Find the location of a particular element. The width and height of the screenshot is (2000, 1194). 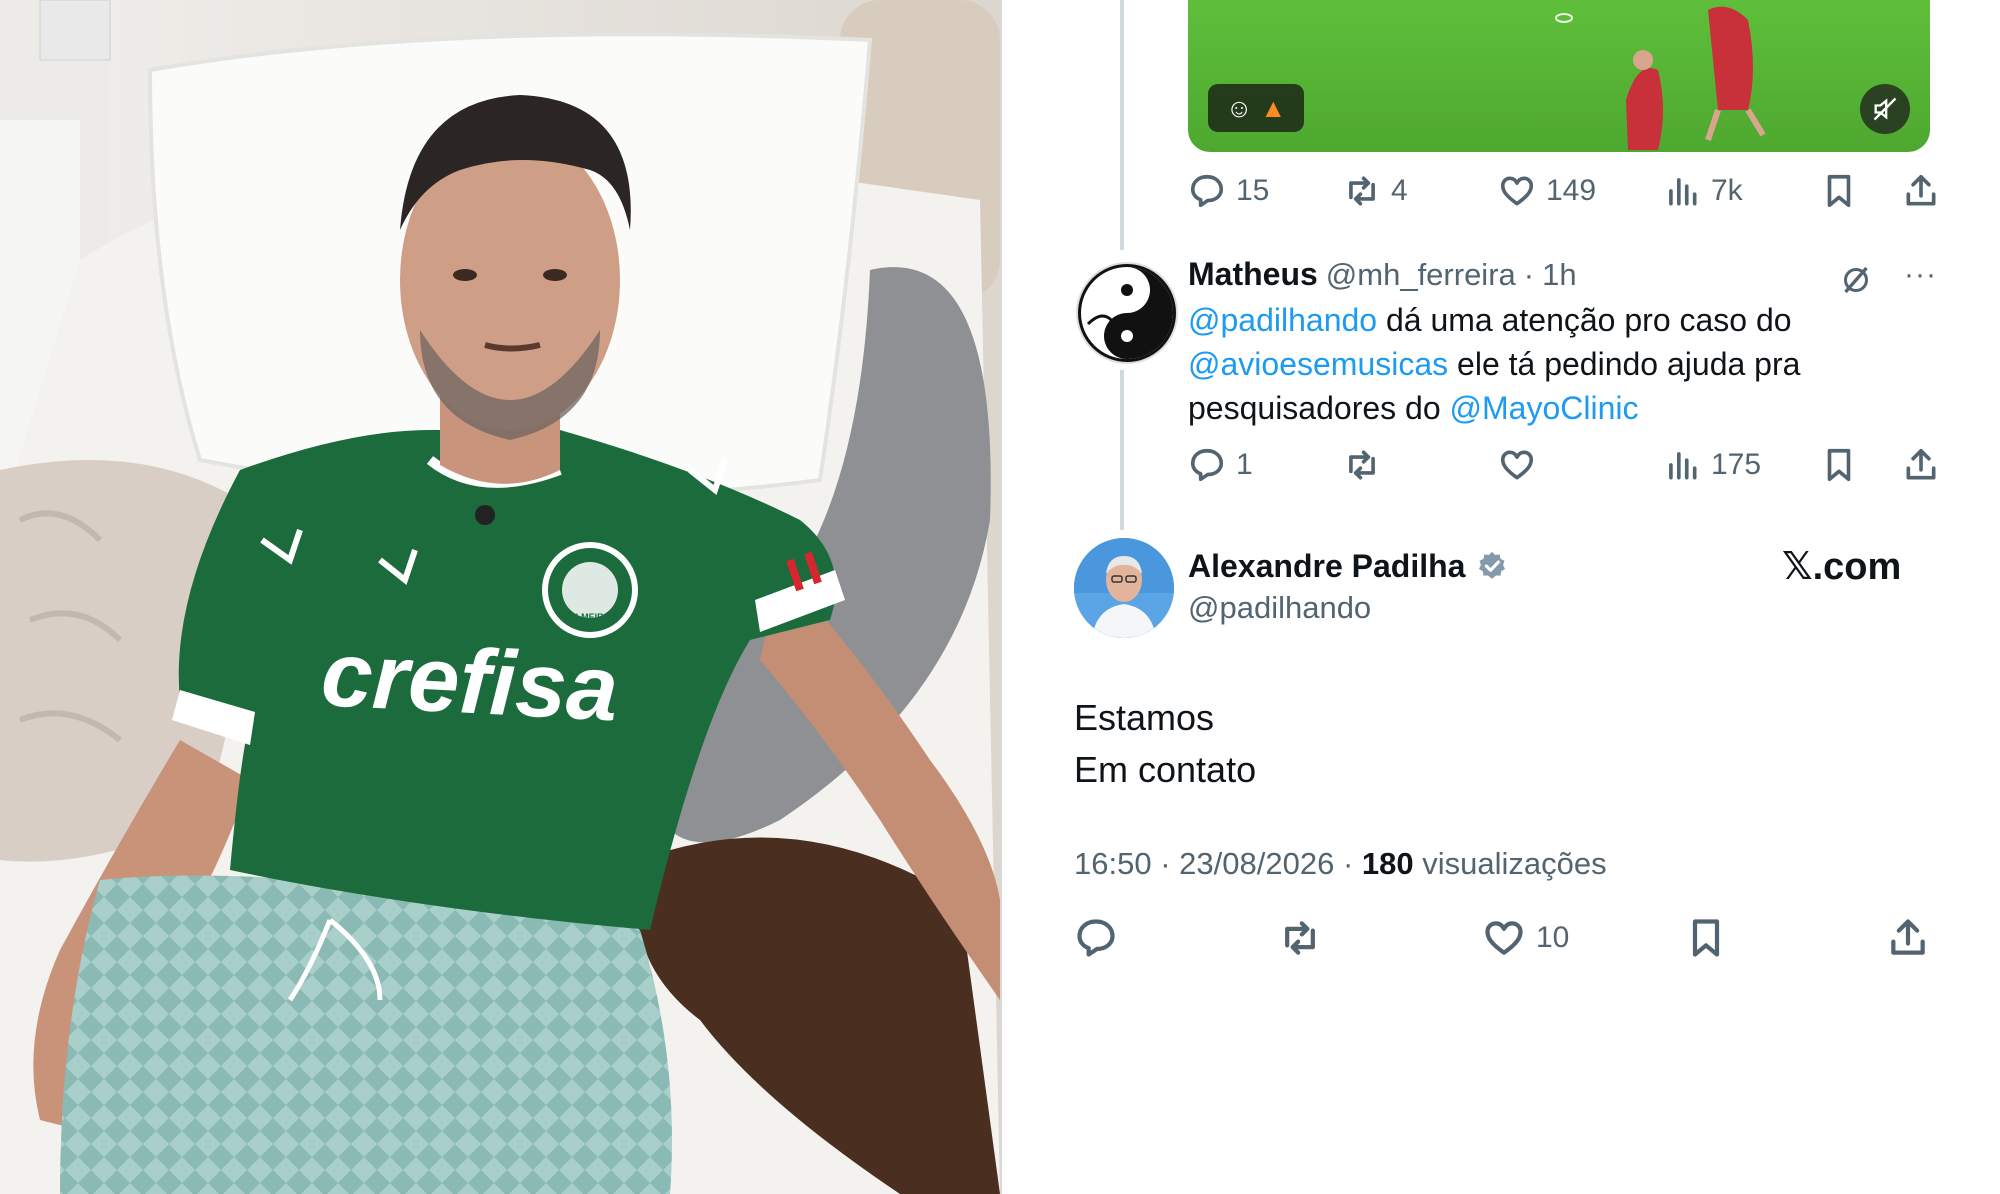

reply-count: 15 is located at coordinates (1253, 190).